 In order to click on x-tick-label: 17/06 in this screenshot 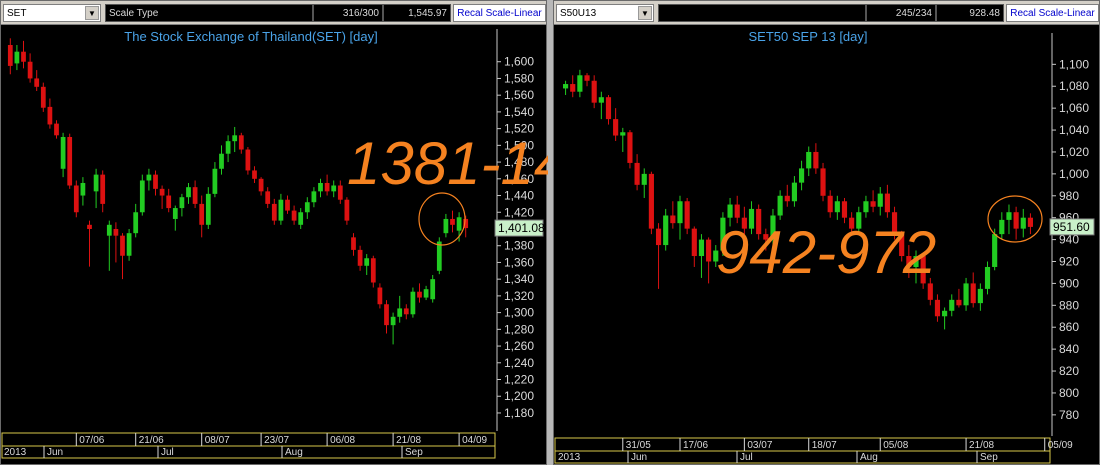, I will do `click(695, 445)`.